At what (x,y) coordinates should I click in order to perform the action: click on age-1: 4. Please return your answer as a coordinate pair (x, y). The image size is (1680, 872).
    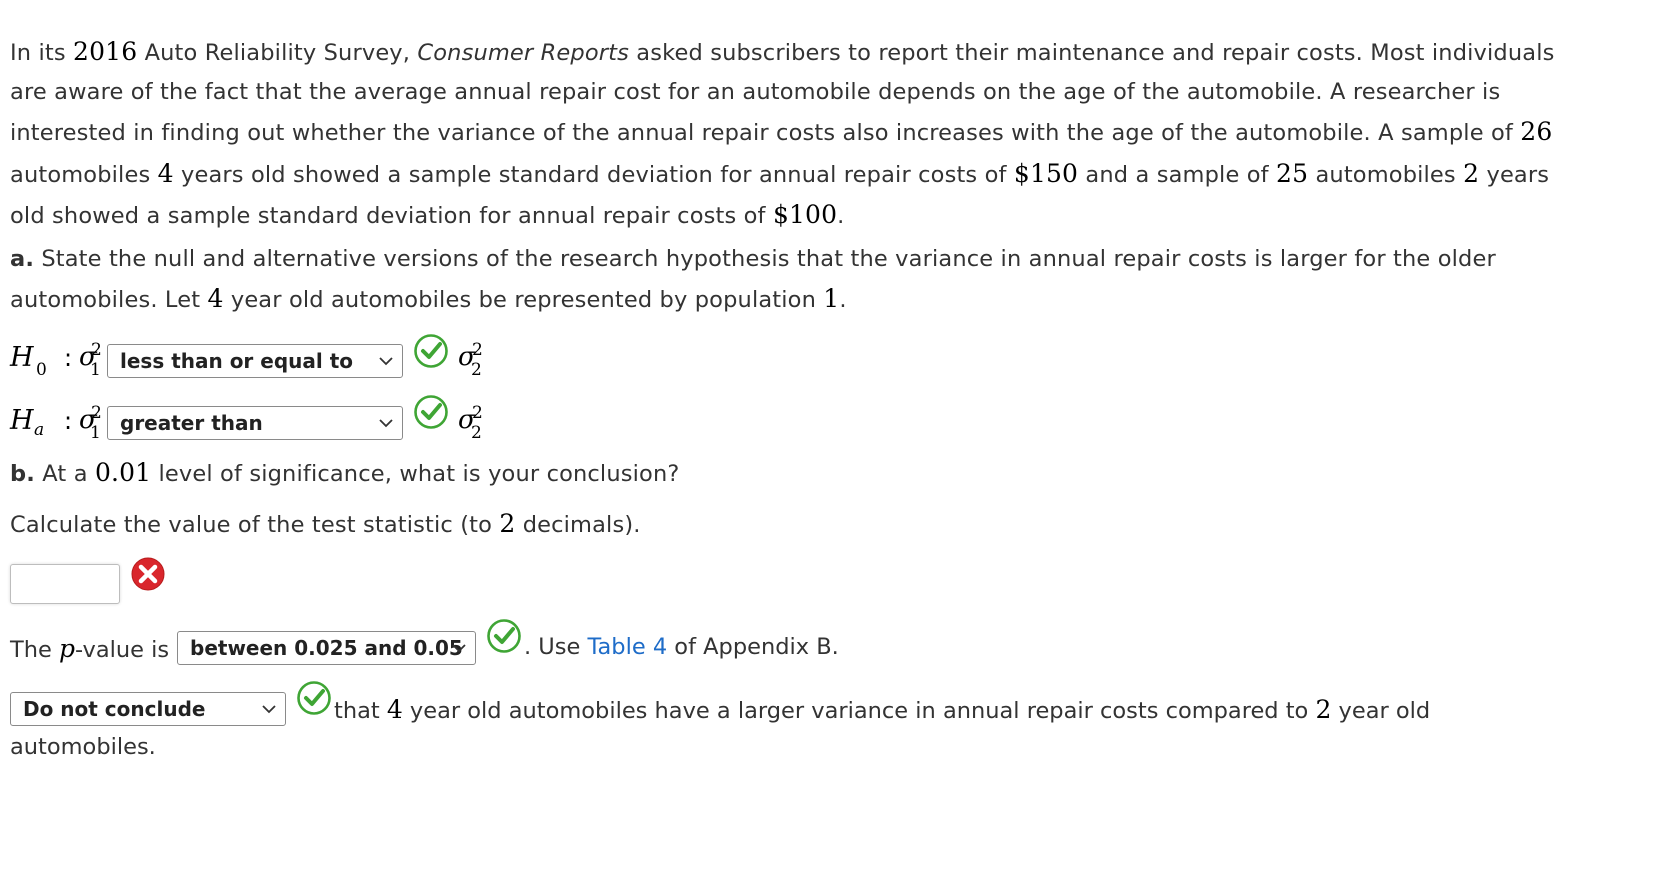
    Looking at the image, I should click on (165, 173).